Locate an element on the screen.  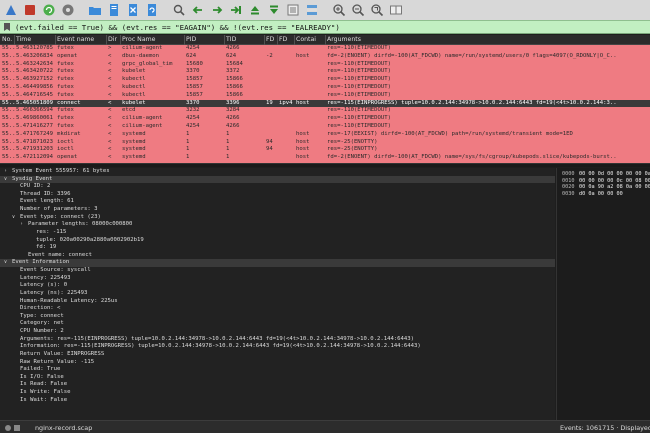
detail-field: Is Write: False is located at coordinates (277, 393).